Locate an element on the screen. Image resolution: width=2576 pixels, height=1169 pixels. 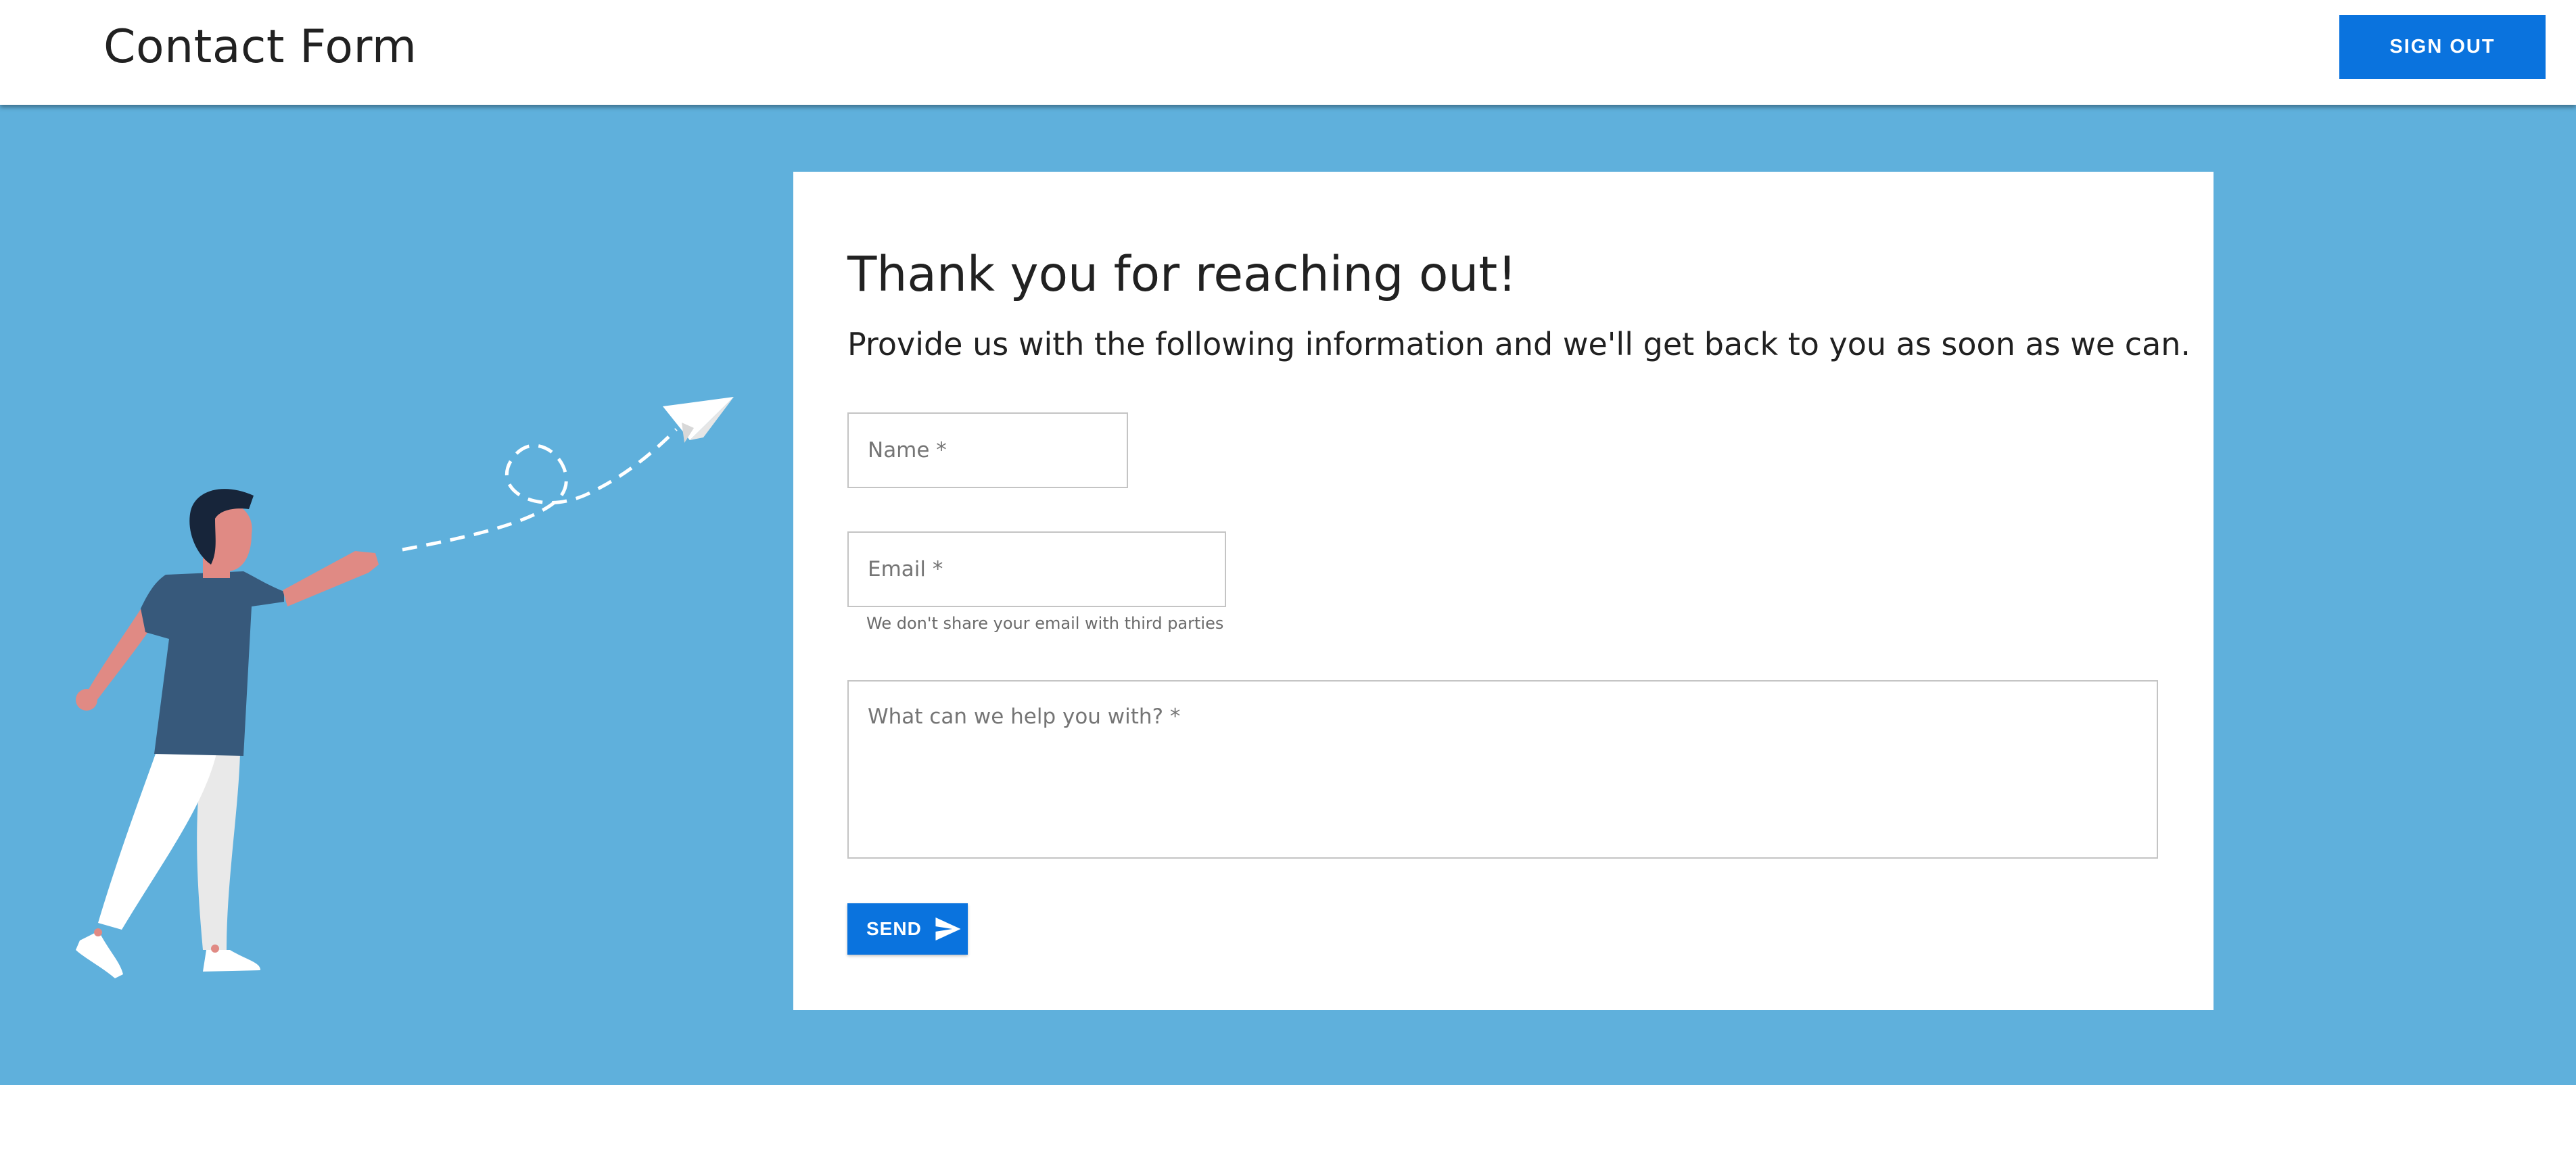
message-field is located at coordinates (1502, 770).